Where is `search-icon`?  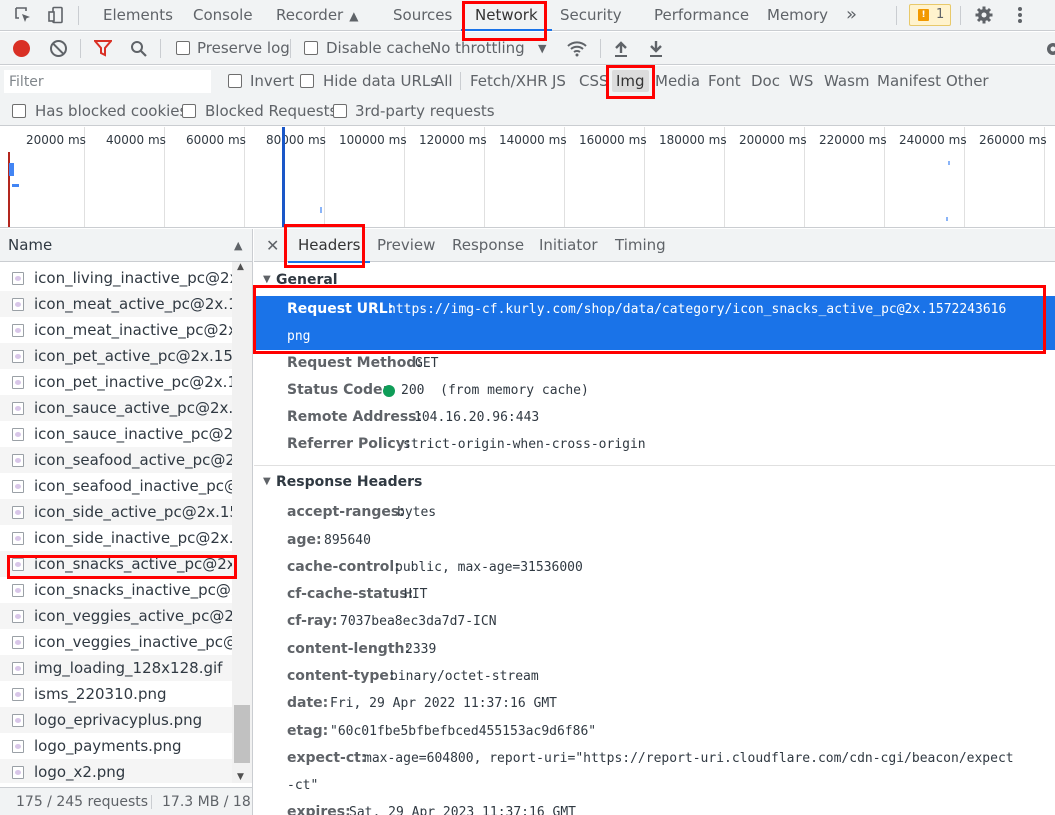
search-icon is located at coordinates (139, 49).